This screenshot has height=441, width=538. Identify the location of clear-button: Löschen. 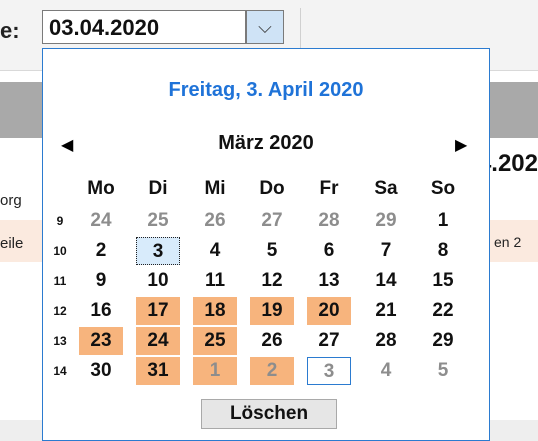
(269, 414).